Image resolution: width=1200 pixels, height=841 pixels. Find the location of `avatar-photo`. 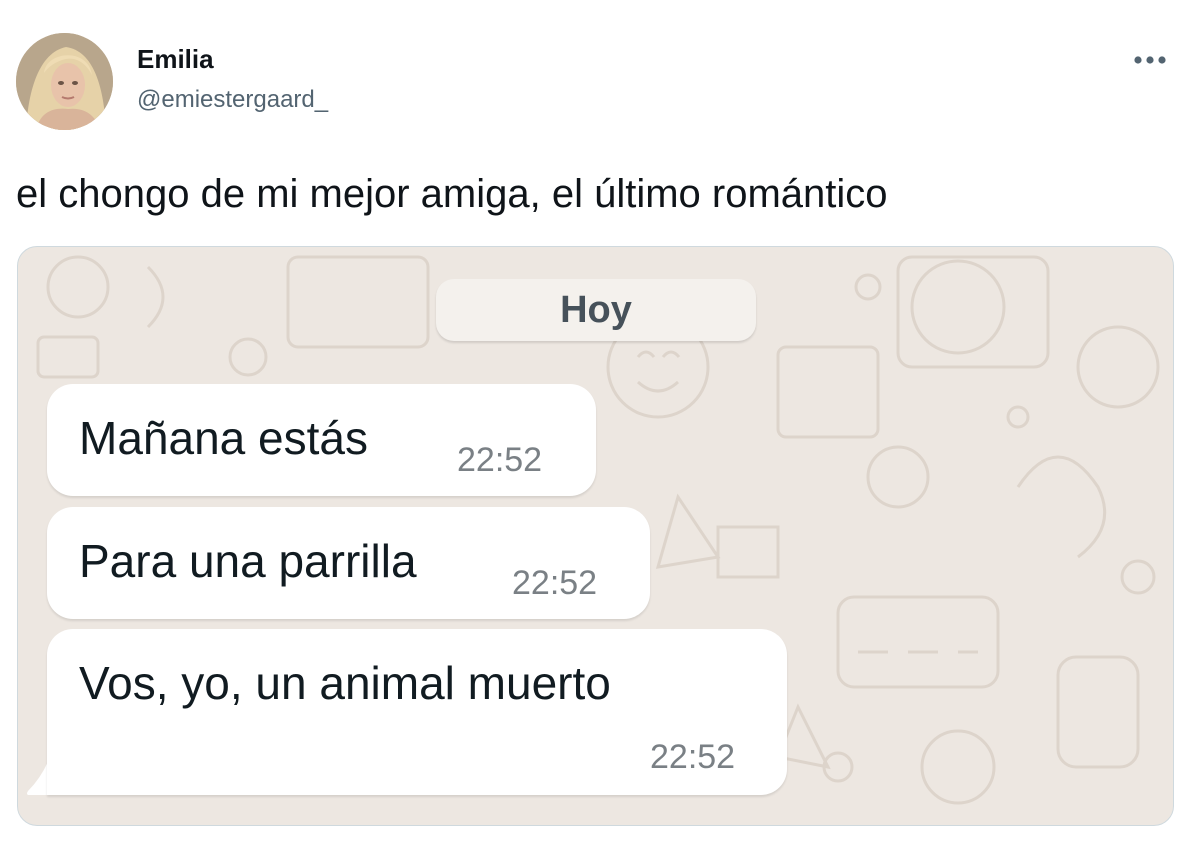

avatar-photo is located at coordinates (64, 81).